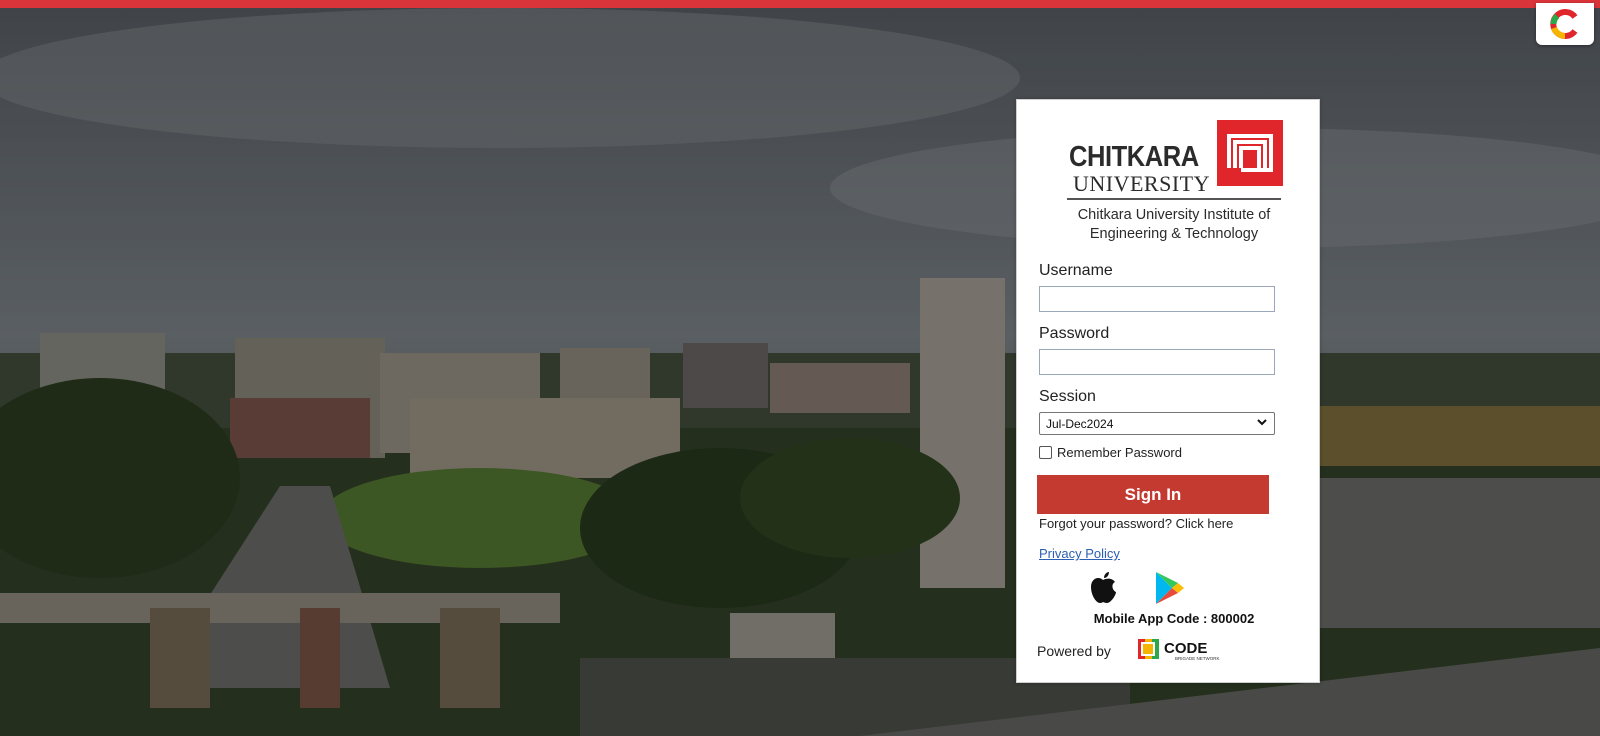  Describe the element at coordinates (1157, 299) in the screenshot. I see `username-input` at that location.